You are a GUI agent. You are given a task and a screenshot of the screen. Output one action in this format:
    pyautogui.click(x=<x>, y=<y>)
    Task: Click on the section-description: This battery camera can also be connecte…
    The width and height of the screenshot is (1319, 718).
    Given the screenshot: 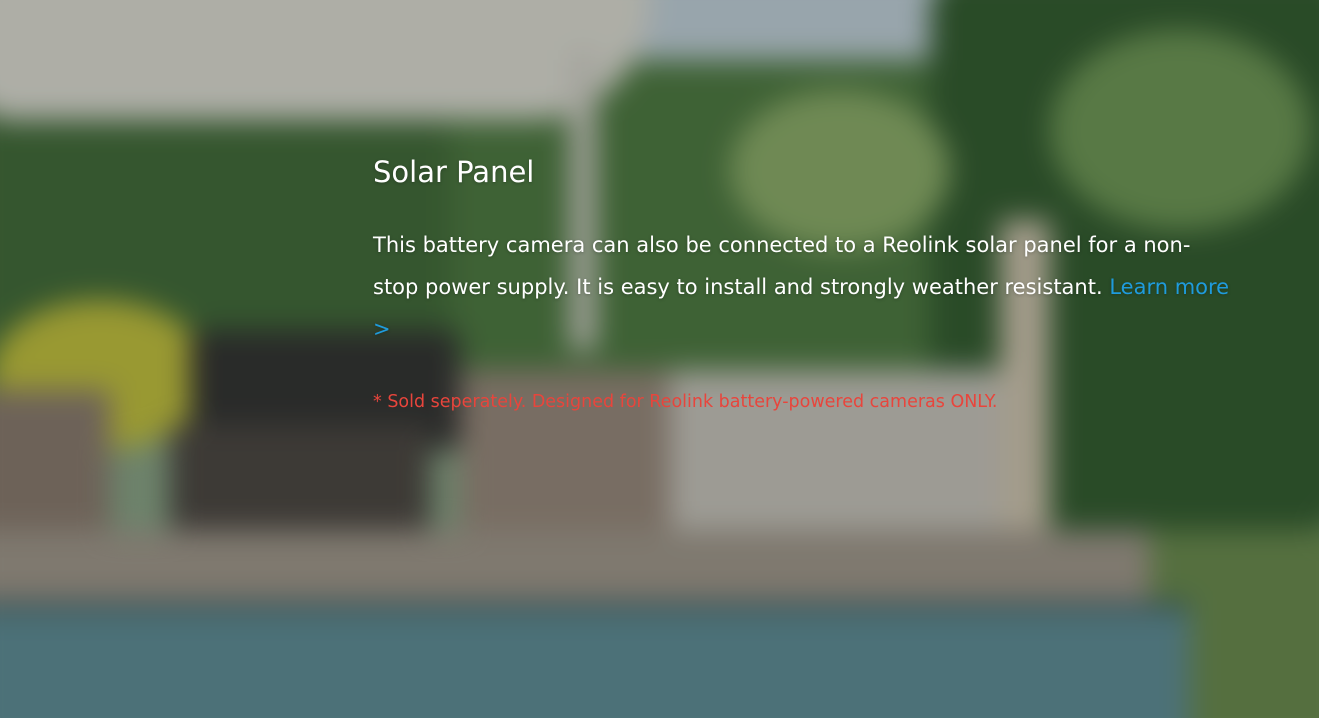 What is the action you would take?
    pyautogui.click(x=803, y=287)
    